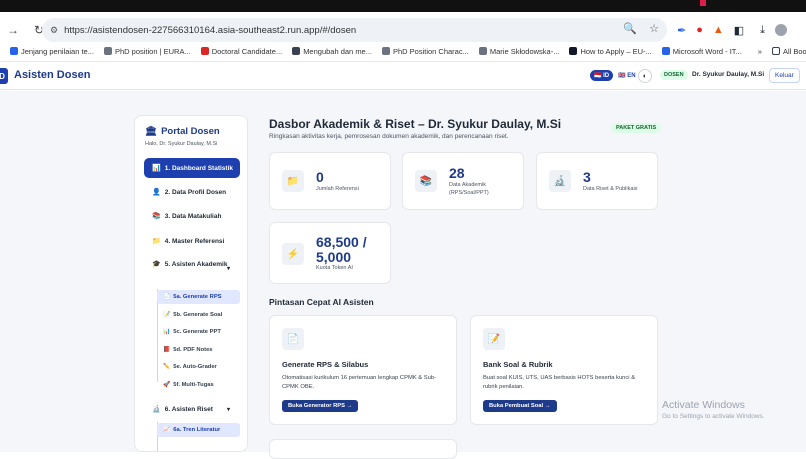 The width and height of the screenshot is (806, 459). I want to click on os-activation-watermark: Activate Windows, so click(703, 405).